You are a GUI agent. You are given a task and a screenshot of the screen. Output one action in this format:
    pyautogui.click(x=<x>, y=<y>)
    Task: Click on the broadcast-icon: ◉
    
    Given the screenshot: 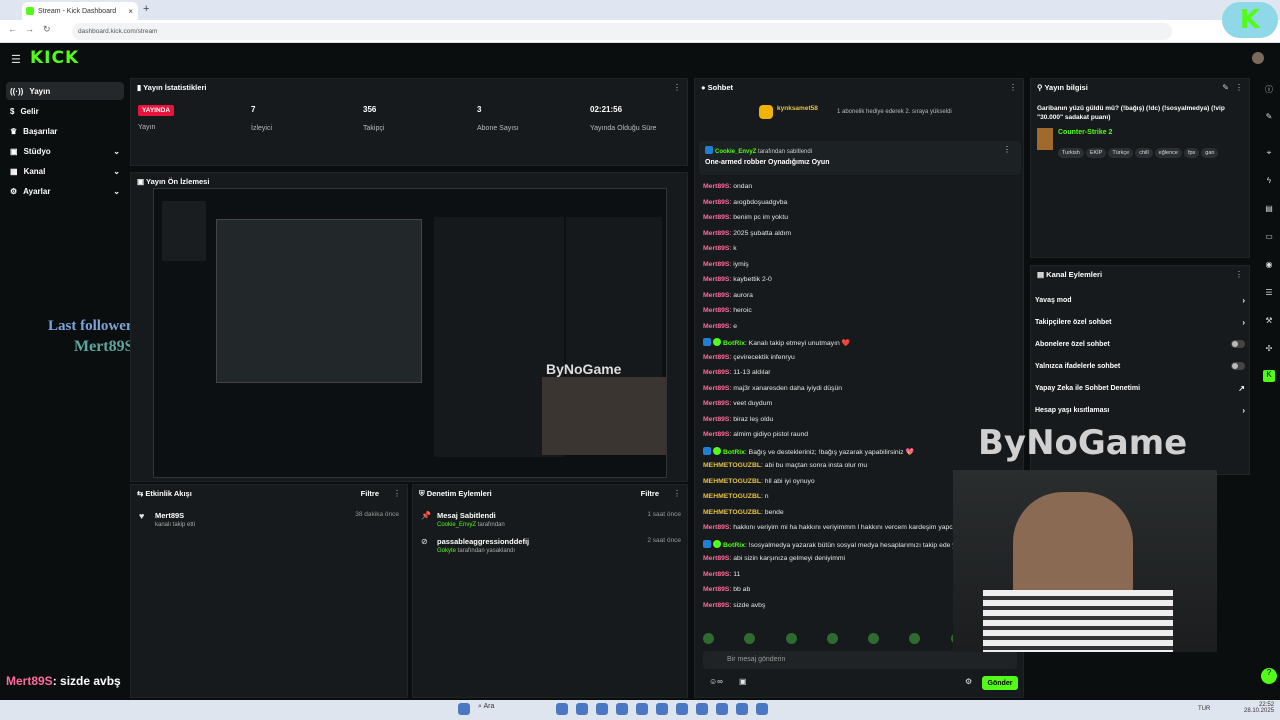 What is the action you would take?
    pyautogui.click(x=1269, y=266)
    